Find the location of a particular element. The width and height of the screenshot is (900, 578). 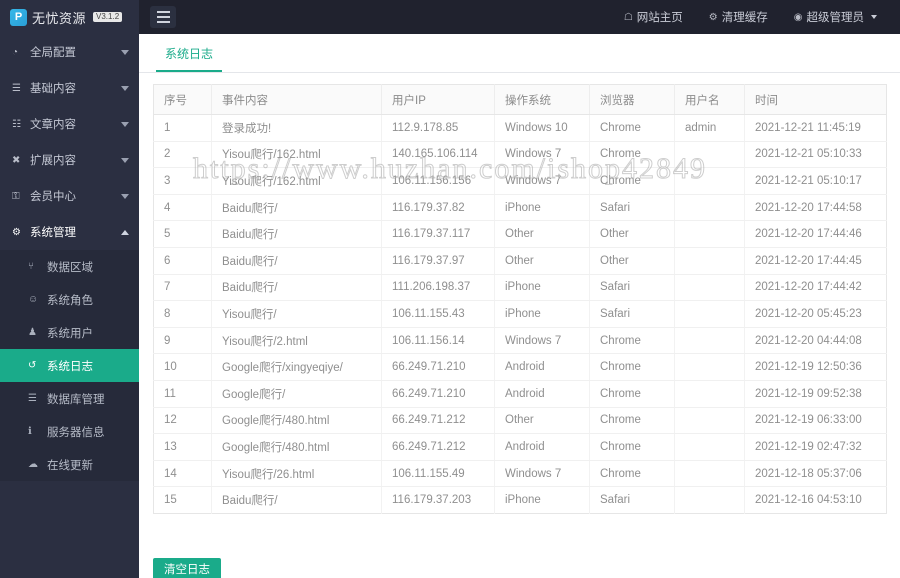

cell-index: 5 is located at coordinates (182, 234).